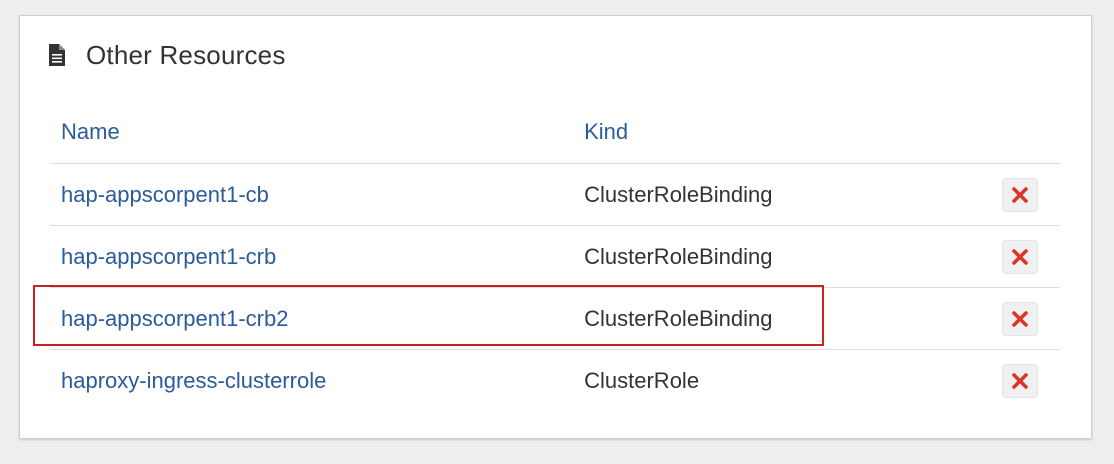  I want to click on table-row: hap-appscorpent1-crb2 ClusterRoleBinding, so click(555, 318).